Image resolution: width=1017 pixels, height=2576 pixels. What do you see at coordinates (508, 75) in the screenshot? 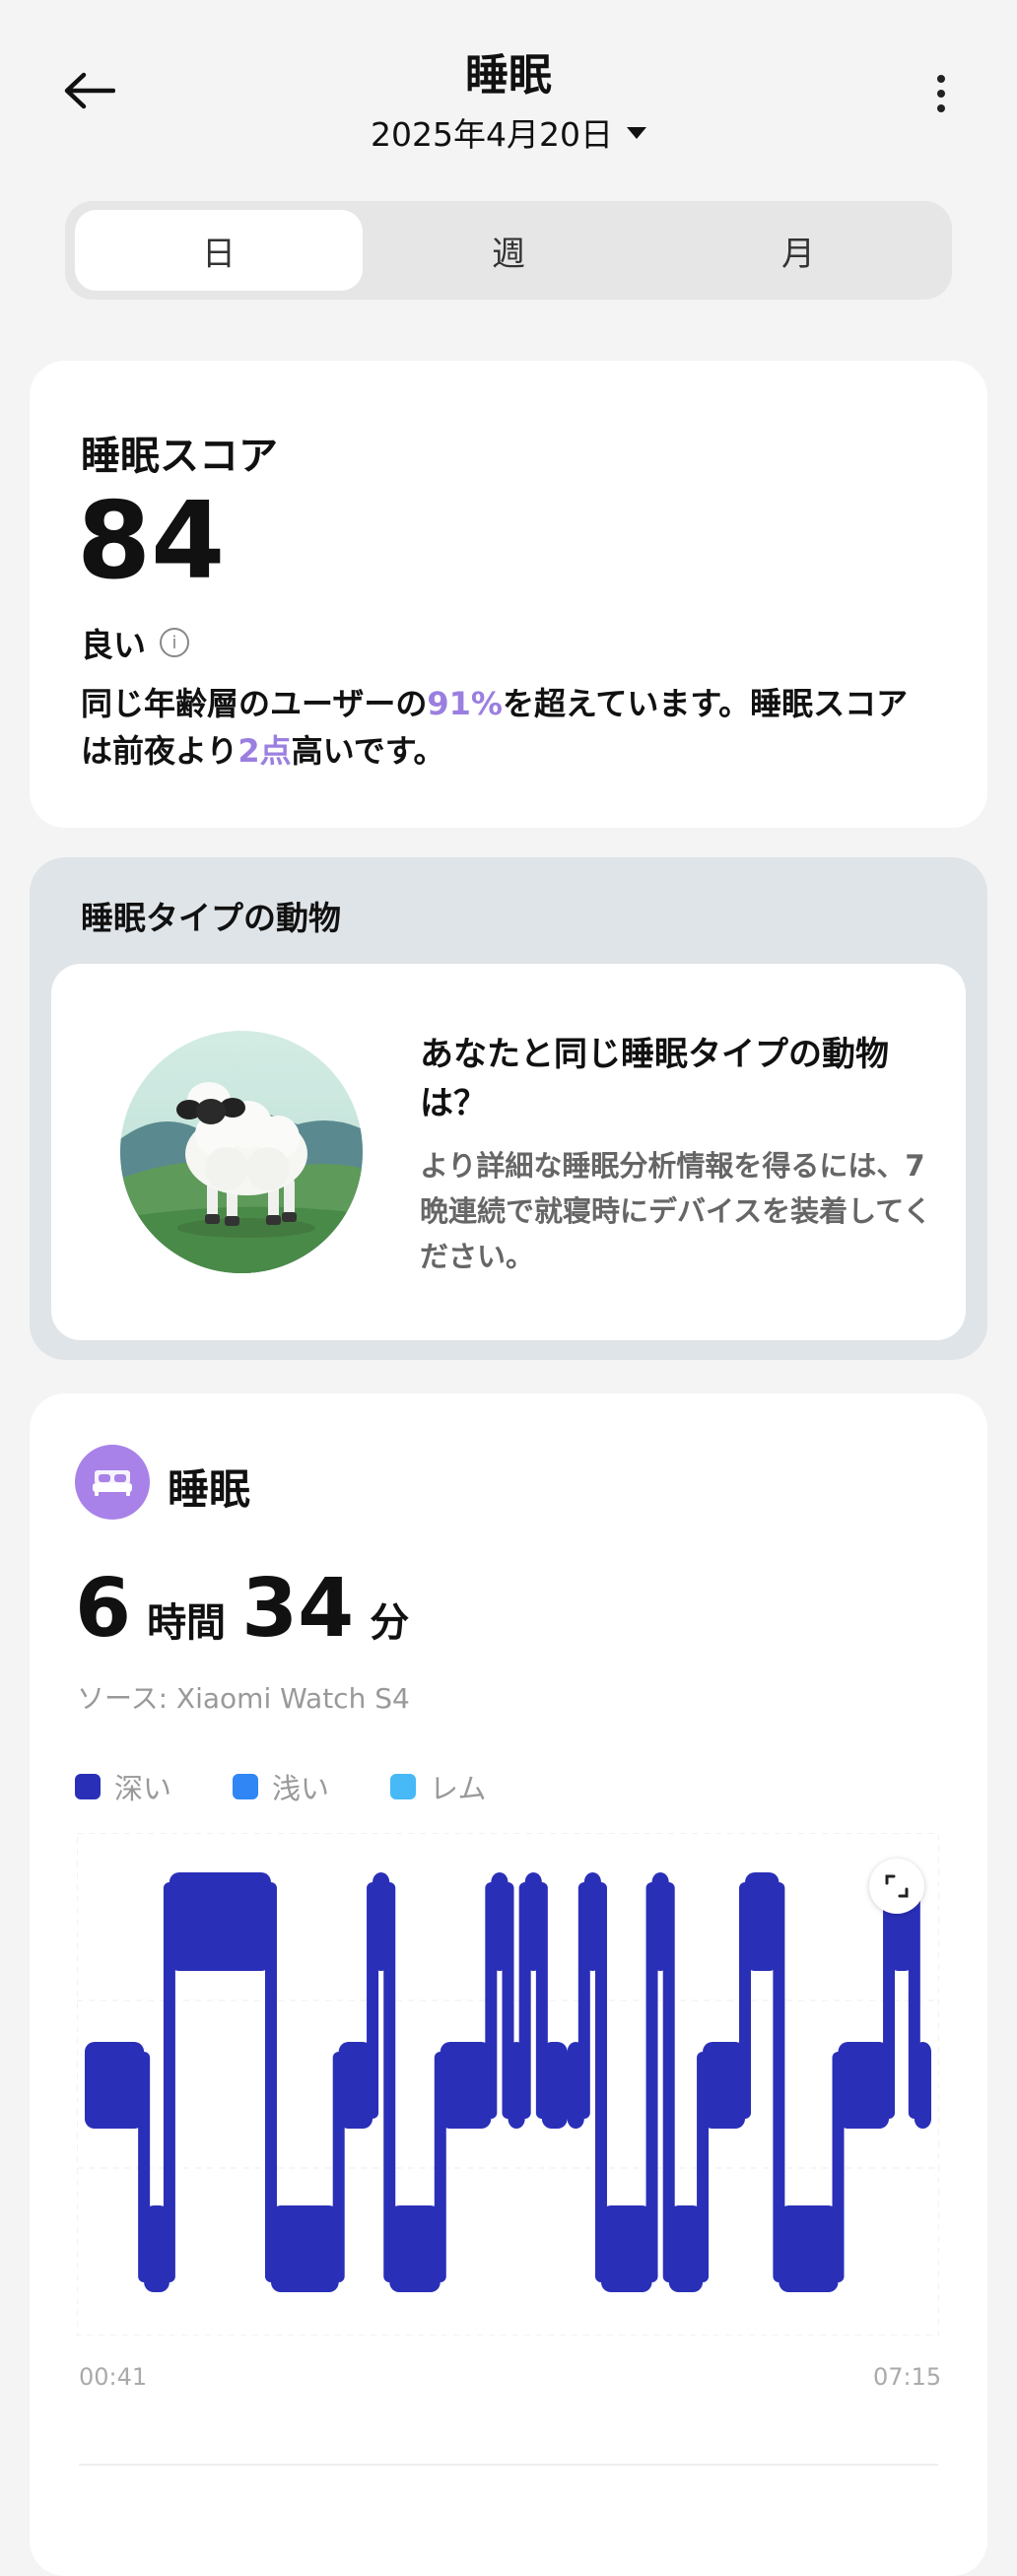
I see `page-title: 睡眠` at bounding box center [508, 75].